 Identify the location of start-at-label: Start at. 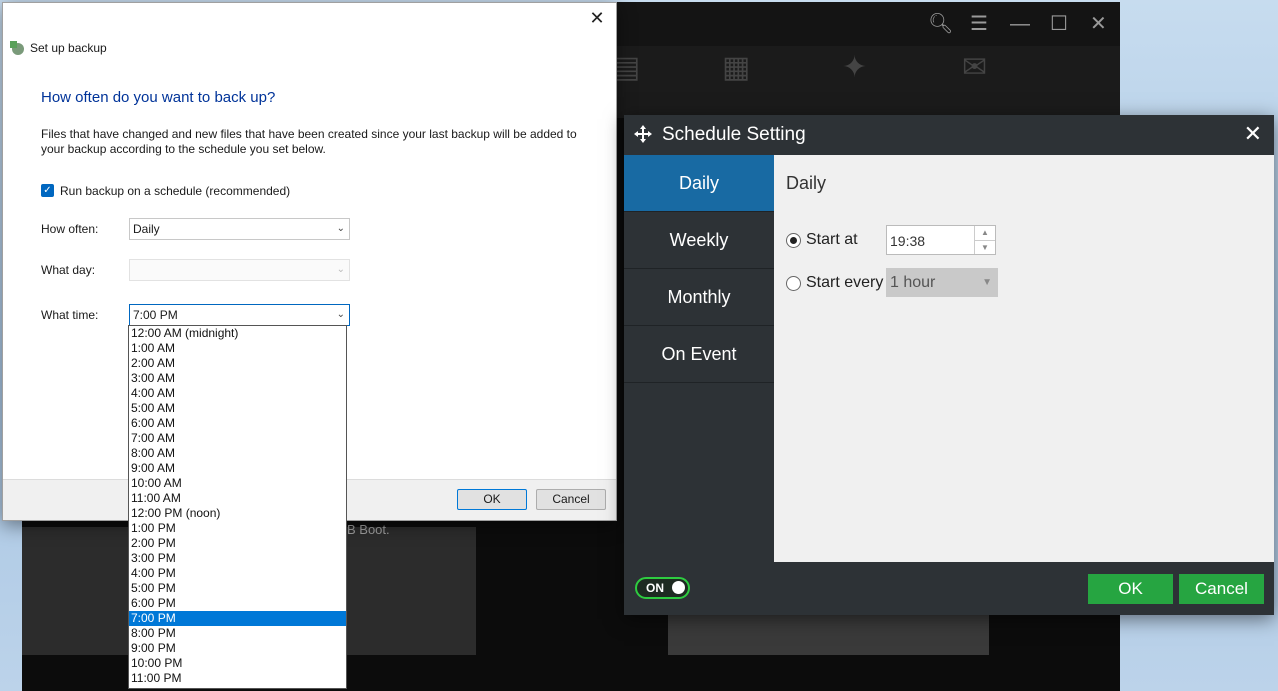
(832, 240).